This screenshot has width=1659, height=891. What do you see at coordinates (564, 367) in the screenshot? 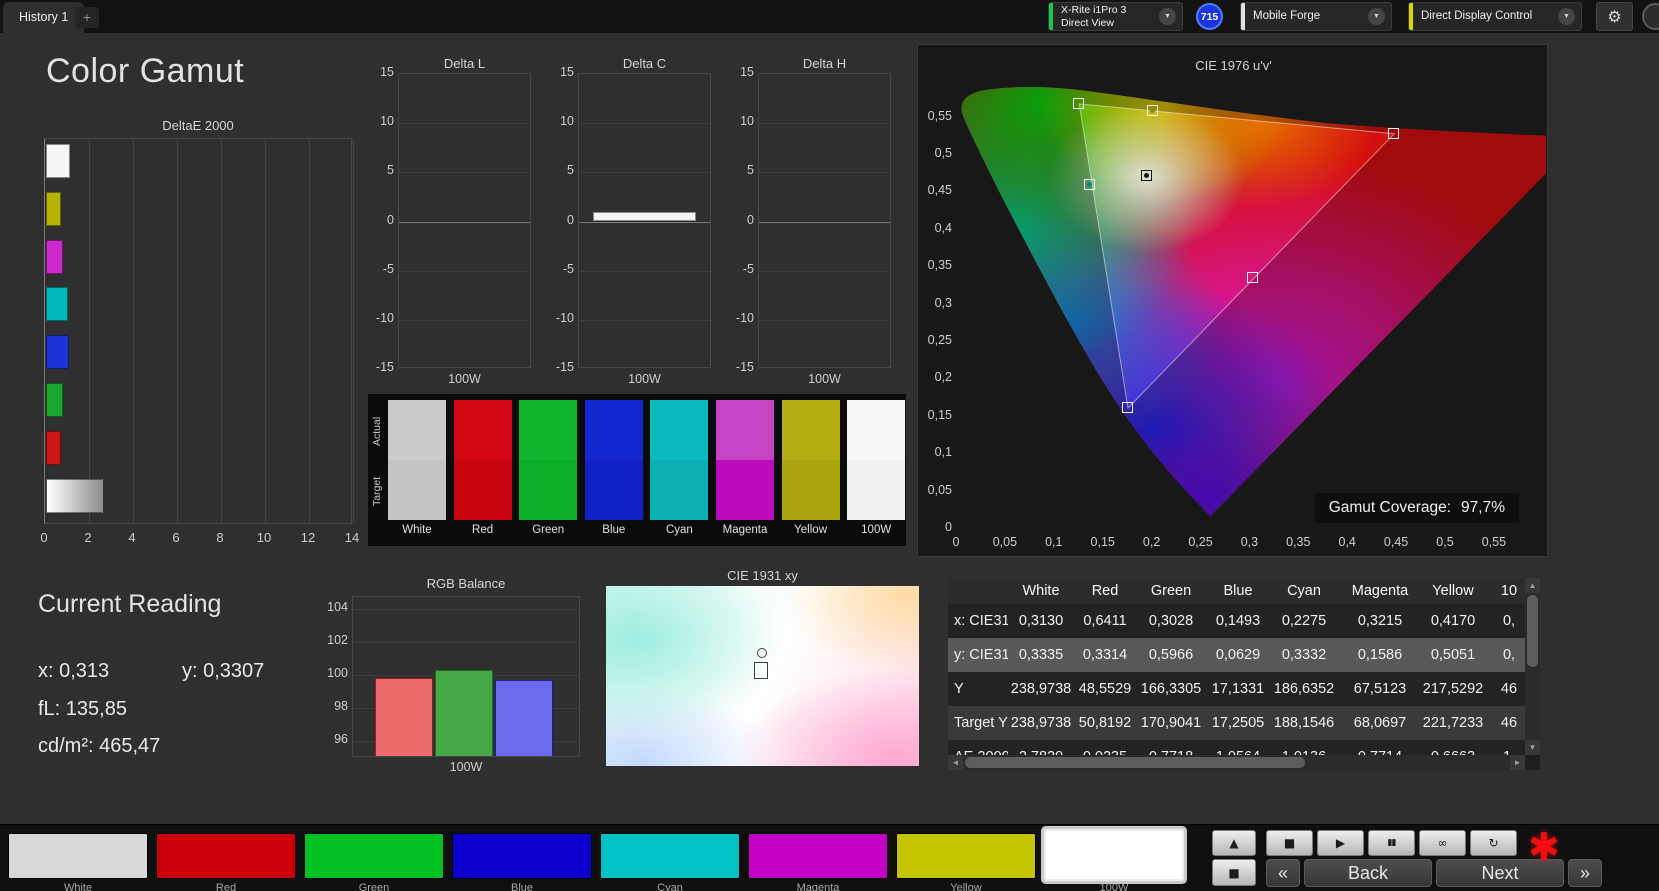
I see `y-tick-label: -15` at bounding box center [564, 367].